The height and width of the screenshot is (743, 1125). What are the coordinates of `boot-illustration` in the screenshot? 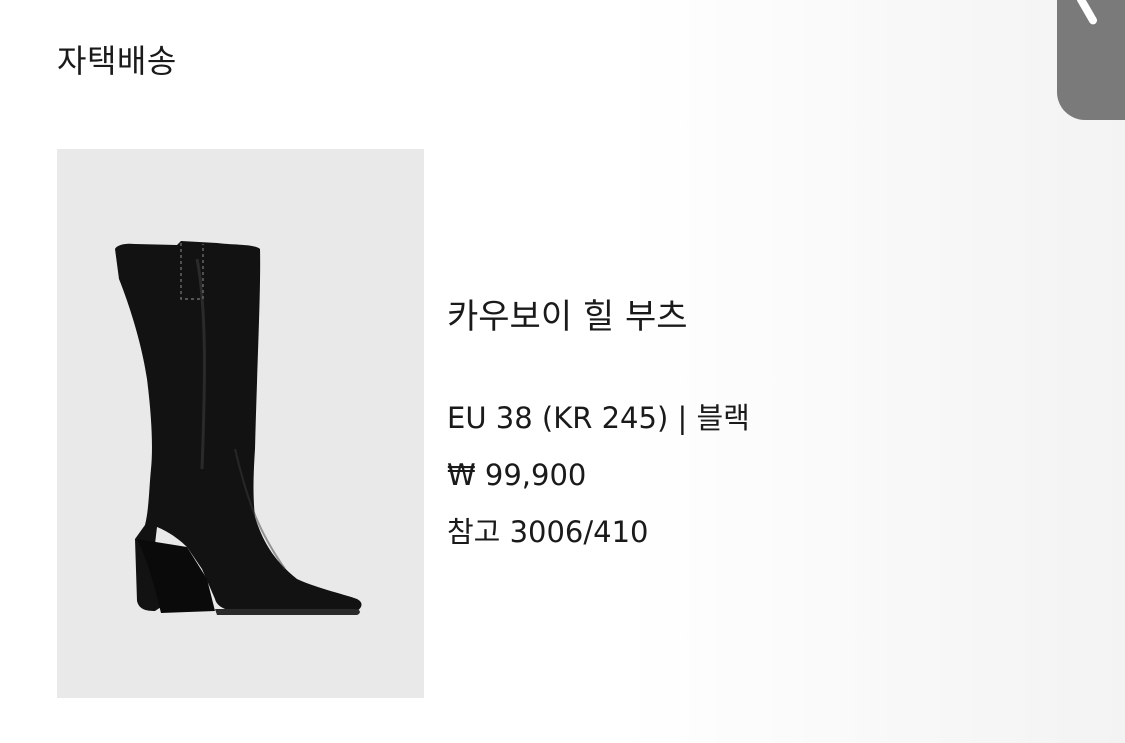 It's located at (238, 428).